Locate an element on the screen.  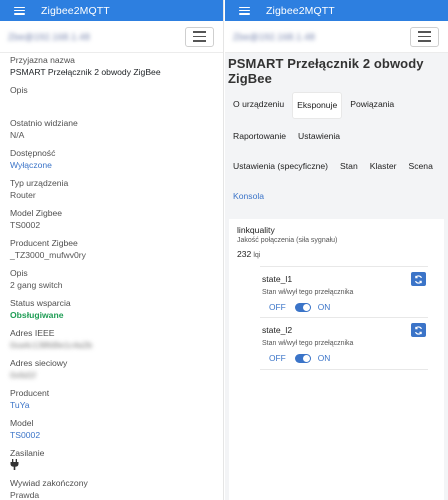
tab-cluster: Klaster is located at coordinates (383, 166).